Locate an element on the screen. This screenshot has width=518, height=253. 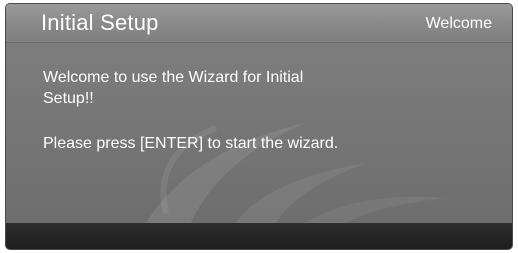
step-label: Welcome is located at coordinates (458, 23).